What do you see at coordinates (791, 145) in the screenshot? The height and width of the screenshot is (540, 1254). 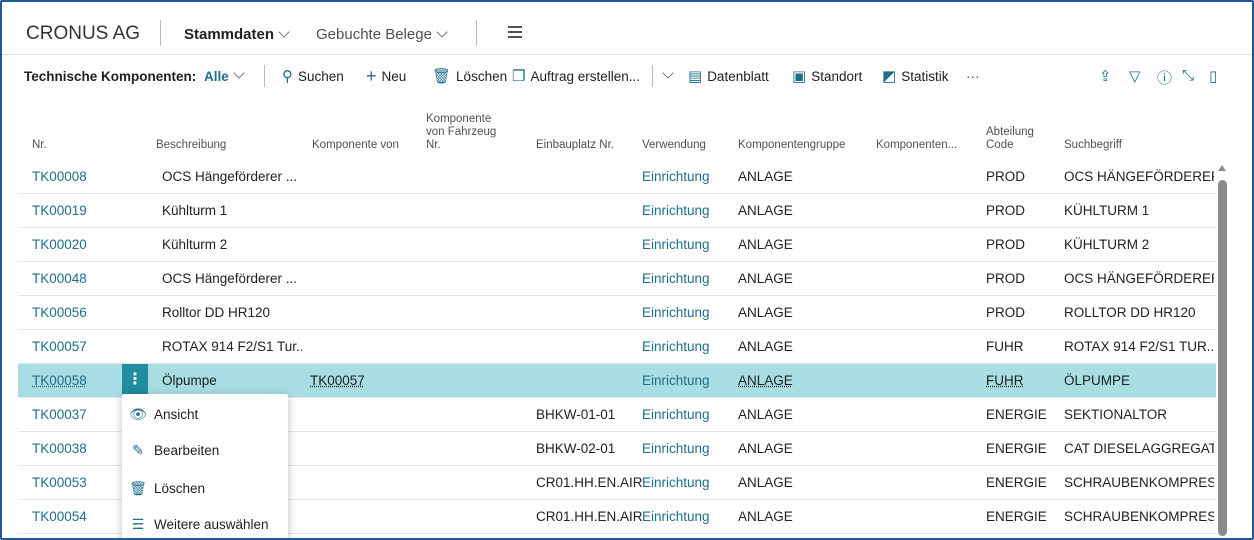 I see `column-header-komponentengruppe: Komponentengruppe` at bounding box center [791, 145].